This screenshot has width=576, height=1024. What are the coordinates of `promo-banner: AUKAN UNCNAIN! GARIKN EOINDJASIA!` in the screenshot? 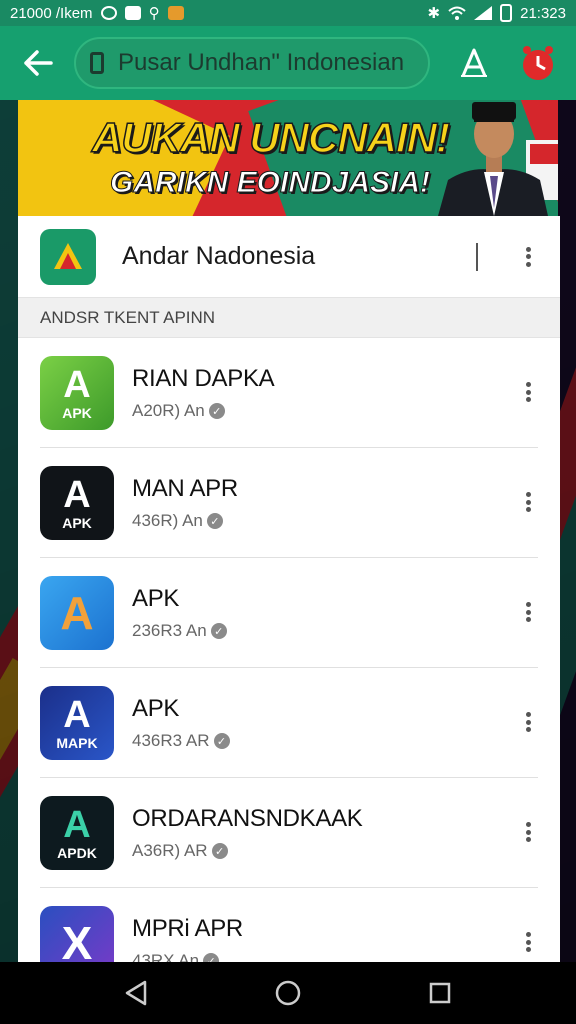 It's located at (288, 158).